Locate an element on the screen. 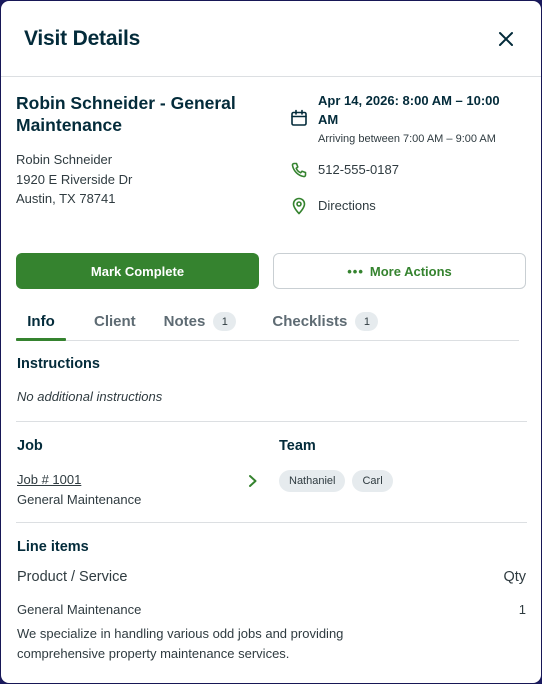 This screenshot has width=542, height=684. job-number-link: Job # 1001 is located at coordinates (49, 479).